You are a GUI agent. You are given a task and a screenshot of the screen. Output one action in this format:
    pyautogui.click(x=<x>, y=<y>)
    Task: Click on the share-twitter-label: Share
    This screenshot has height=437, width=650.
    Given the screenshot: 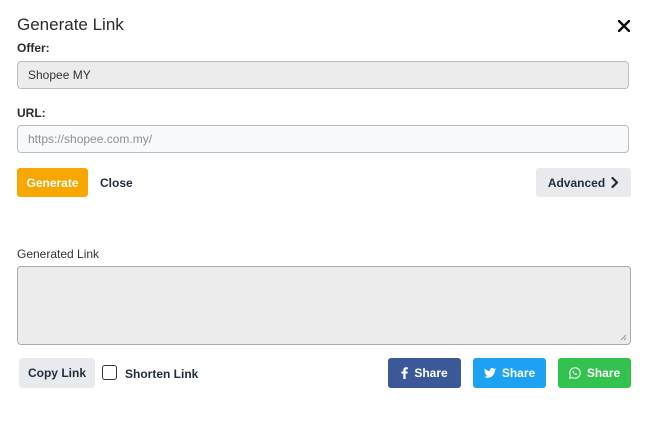 What is the action you would take?
    pyautogui.click(x=518, y=373)
    